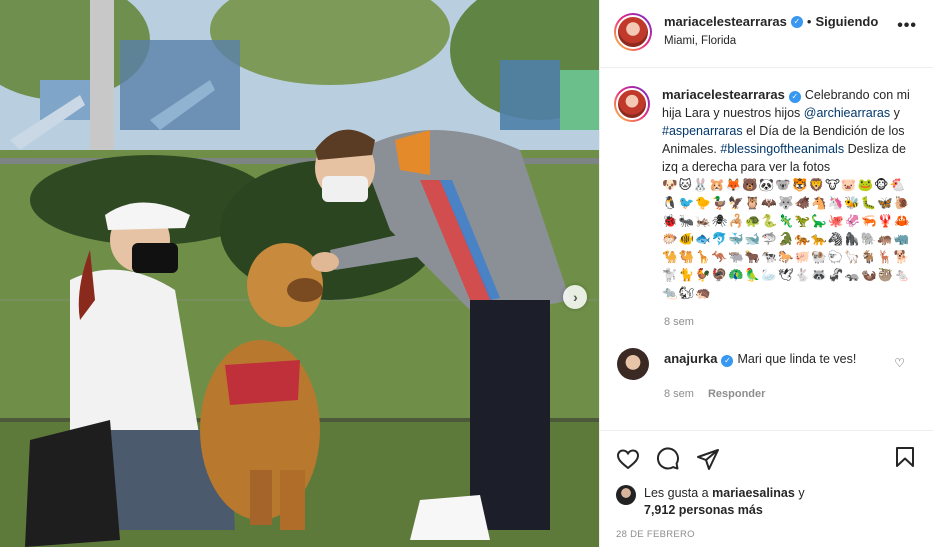  Describe the element at coordinates (633, 32) in the screenshot. I see `author-avatar` at that location.